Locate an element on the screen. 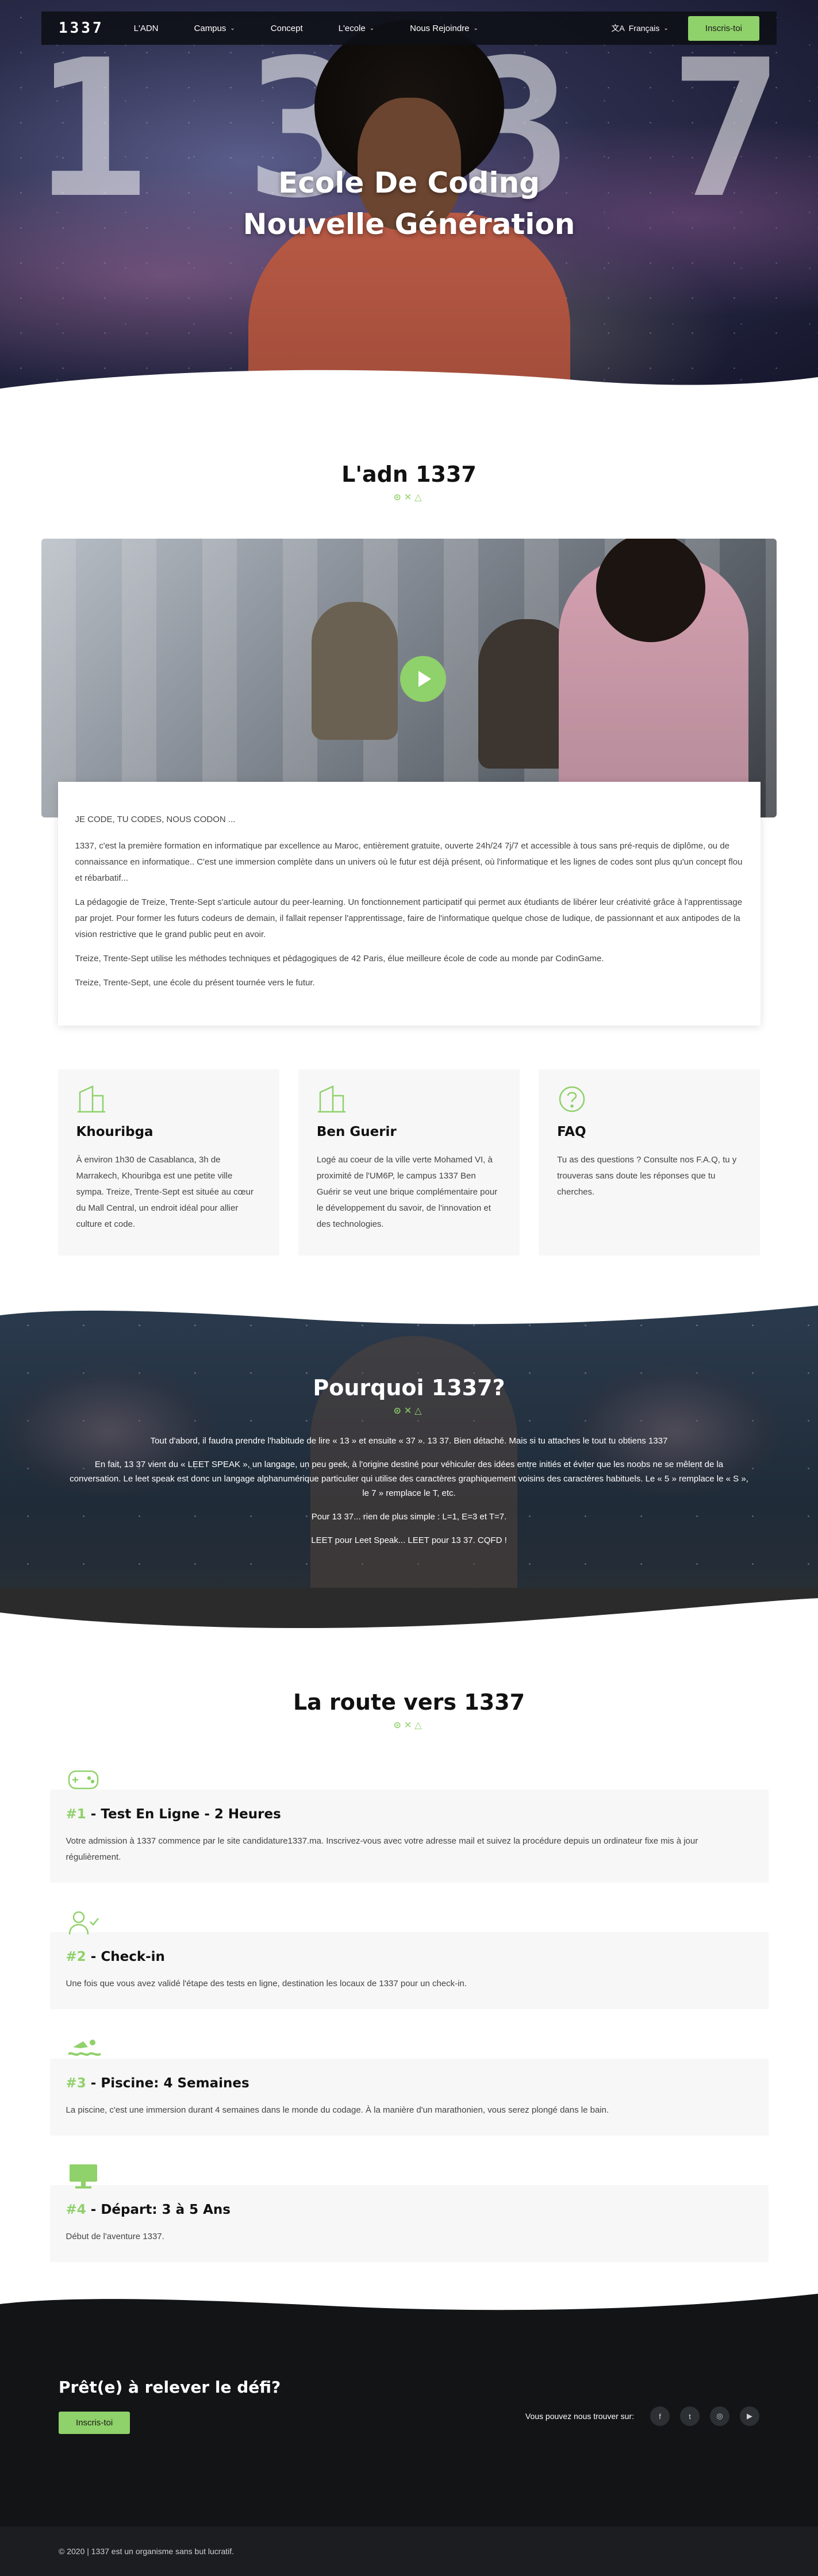 The width and height of the screenshot is (818, 2576). logo-1337: 1337 is located at coordinates (82, 29).